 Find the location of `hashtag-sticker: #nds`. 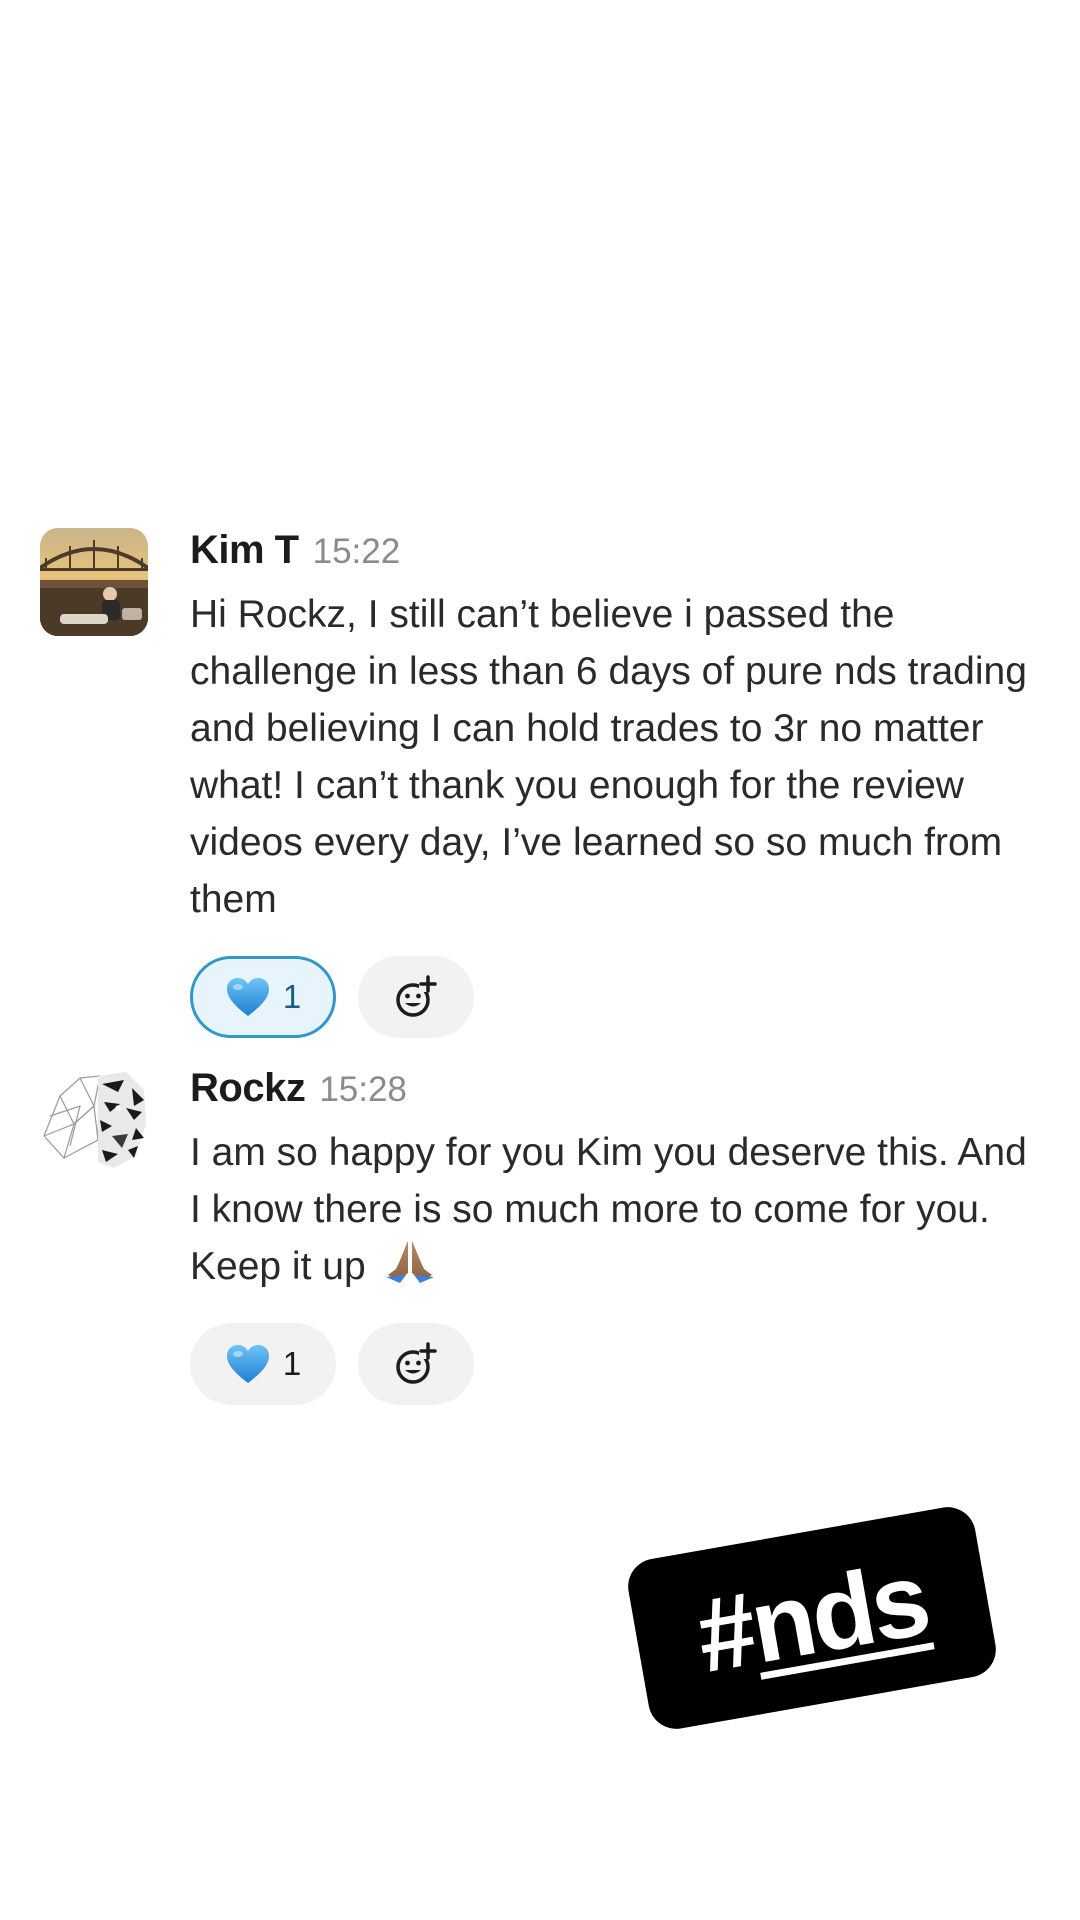

hashtag-sticker: #nds is located at coordinates (812, 1618).